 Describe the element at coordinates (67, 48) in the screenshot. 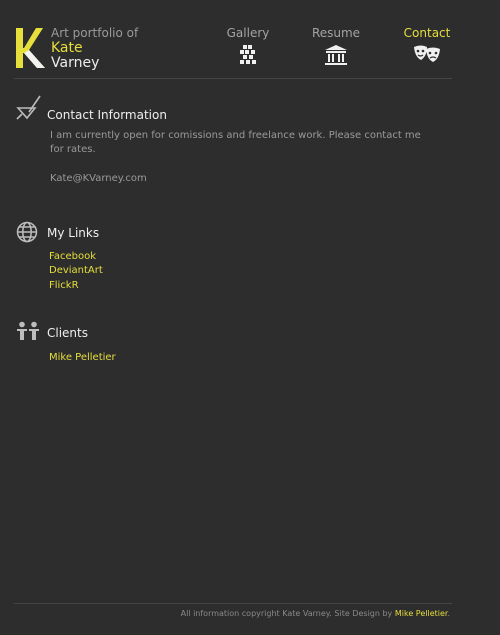

I see `logo-first-name: Kate` at that location.